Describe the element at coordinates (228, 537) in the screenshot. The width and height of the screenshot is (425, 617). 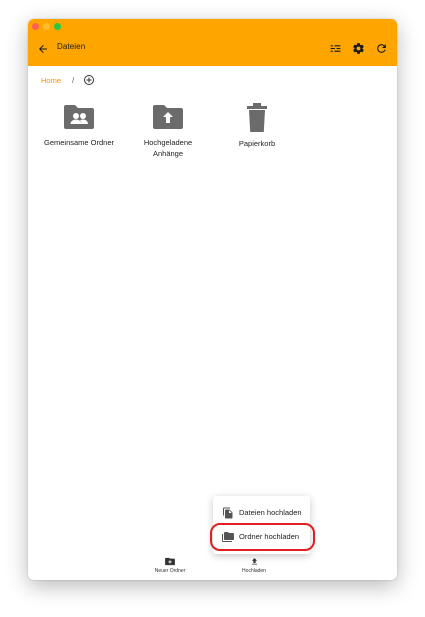
I see `folder-stack-icon` at that location.